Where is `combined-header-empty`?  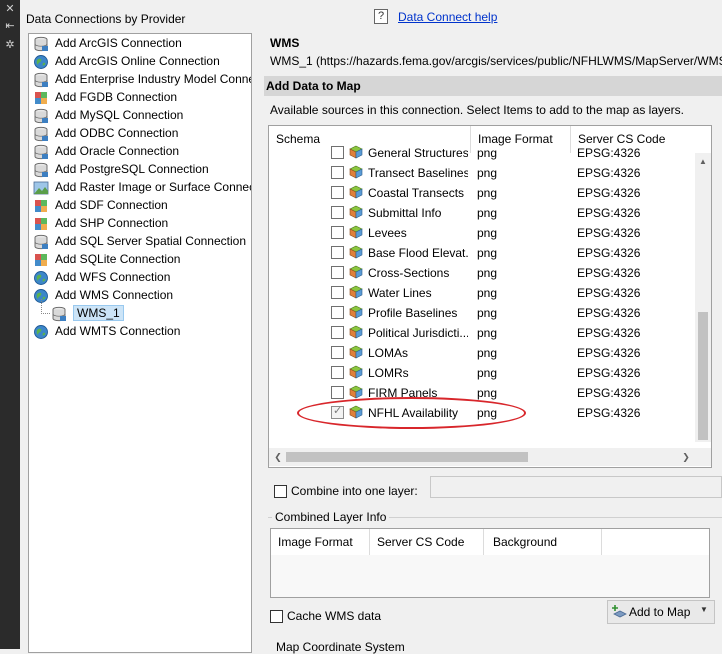
combined-header-empty is located at coordinates (655, 542).